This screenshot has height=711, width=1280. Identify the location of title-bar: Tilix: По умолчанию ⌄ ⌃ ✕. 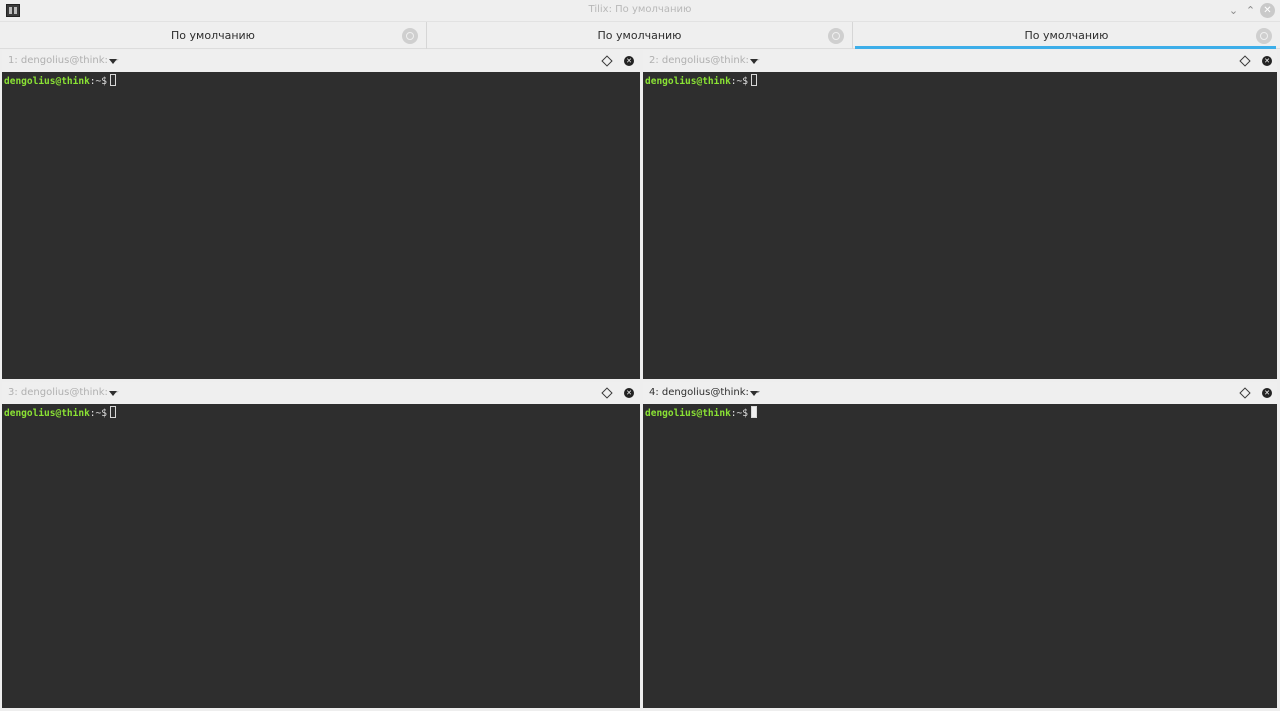
(640, 11).